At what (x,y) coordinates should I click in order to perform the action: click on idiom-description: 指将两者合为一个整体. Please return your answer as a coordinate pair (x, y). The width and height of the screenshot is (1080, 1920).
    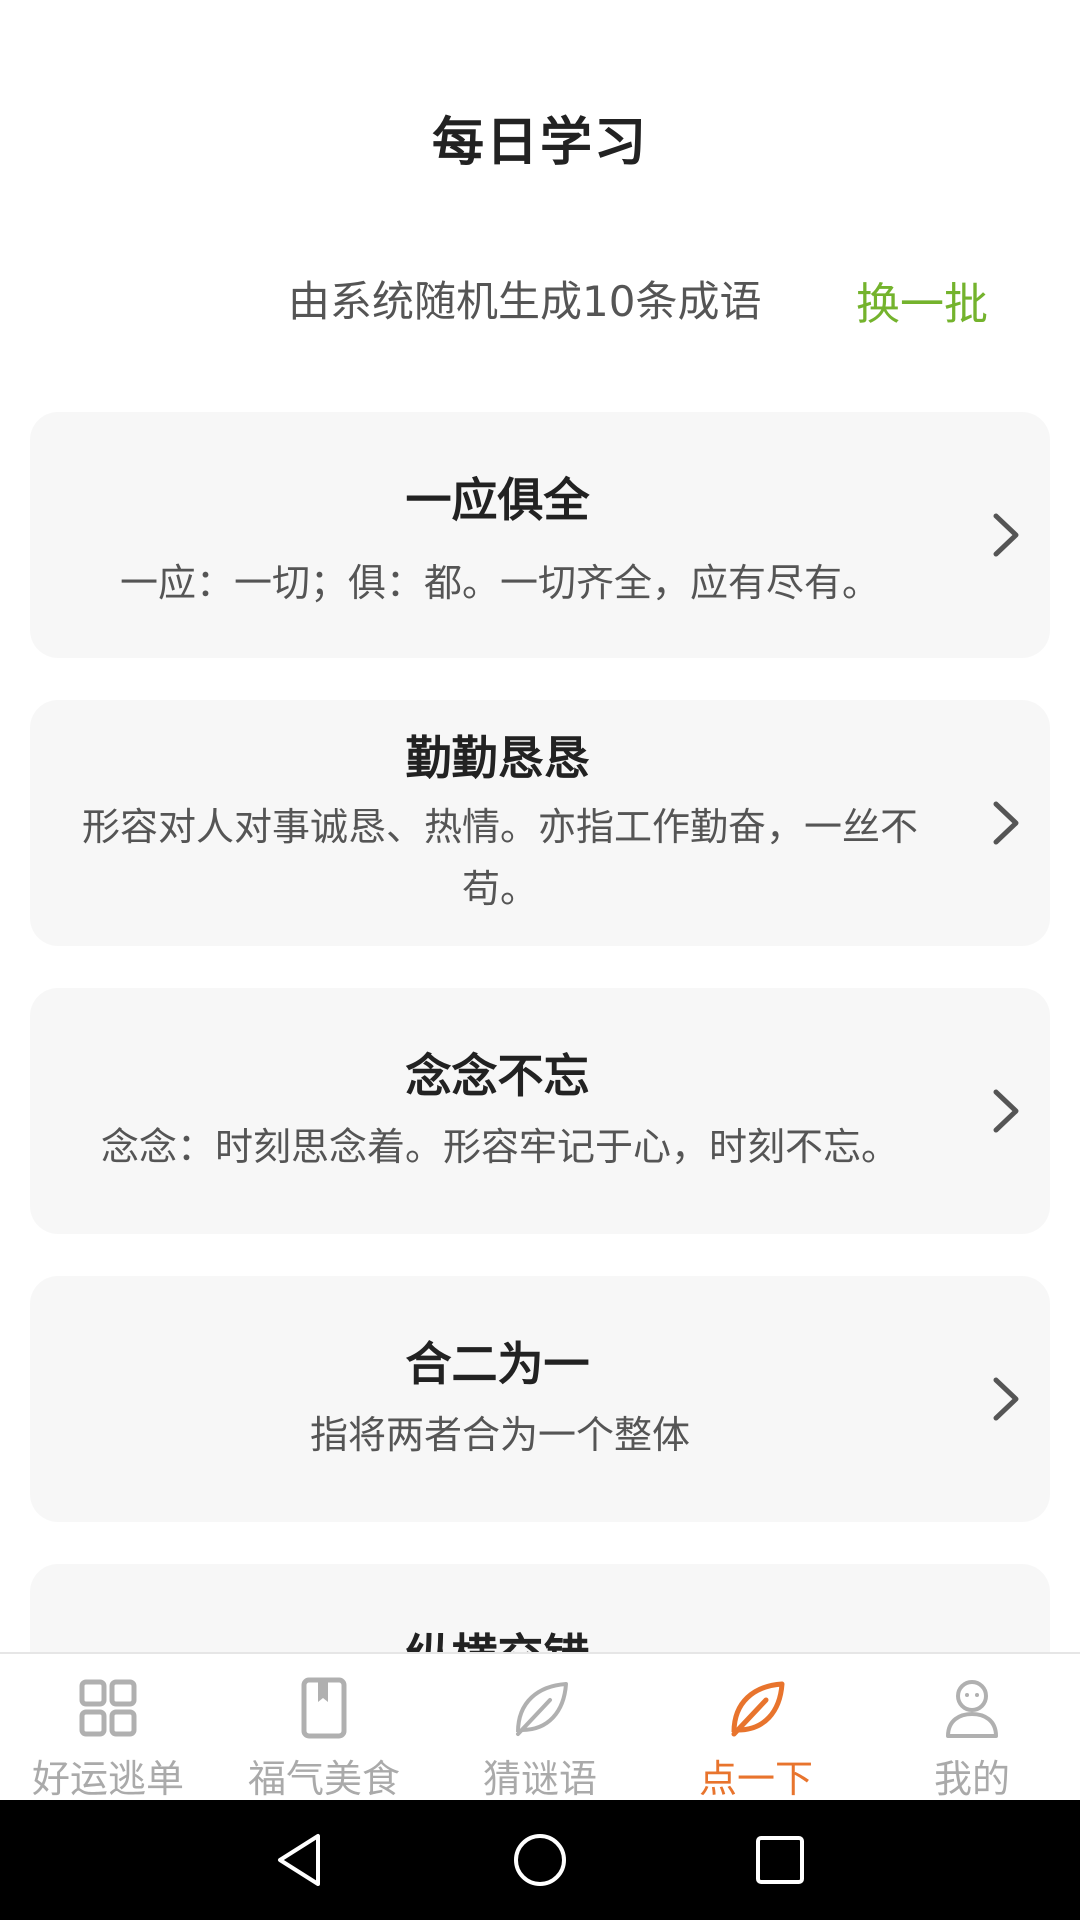
    Looking at the image, I should click on (499, 1435).